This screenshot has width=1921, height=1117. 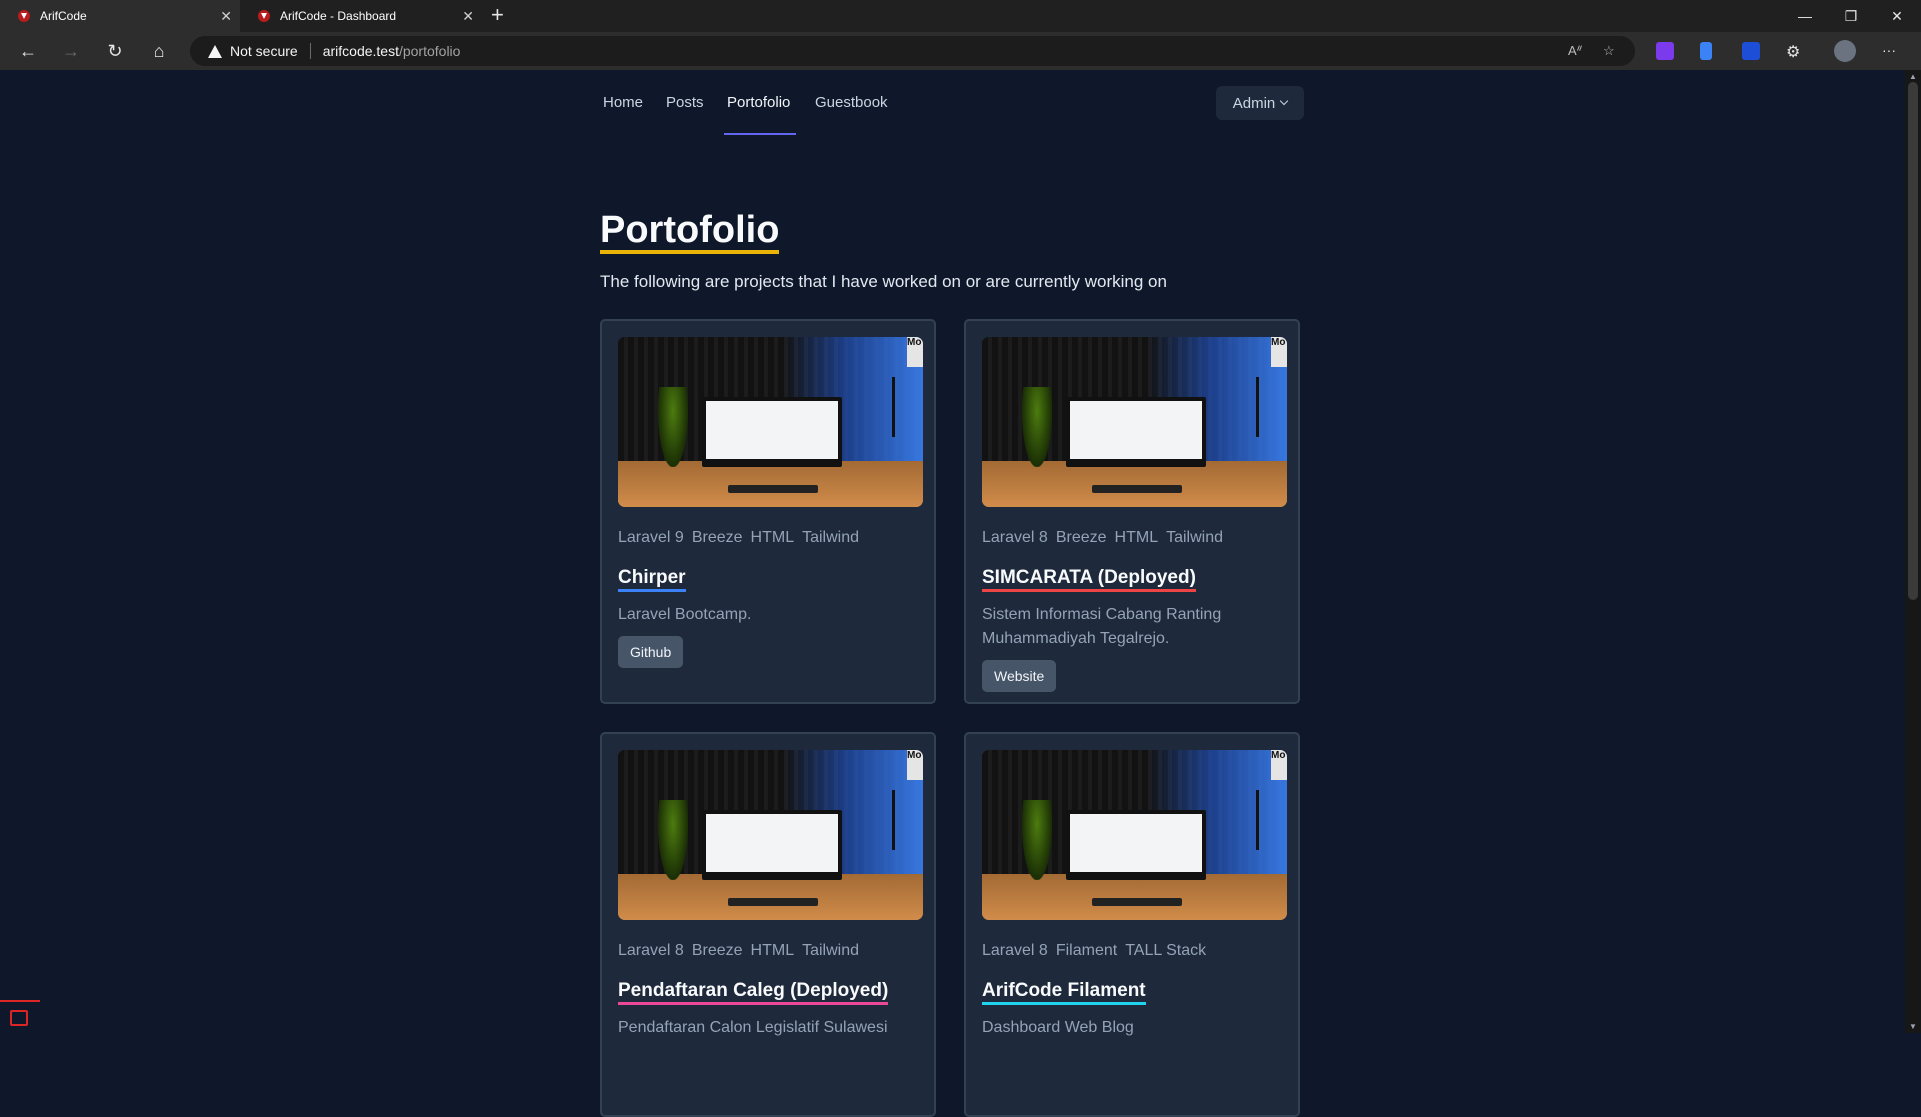 What do you see at coordinates (1897, 16) in the screenshot?
I see `window-close-button: ✕` at bounding box center [1897, 16].